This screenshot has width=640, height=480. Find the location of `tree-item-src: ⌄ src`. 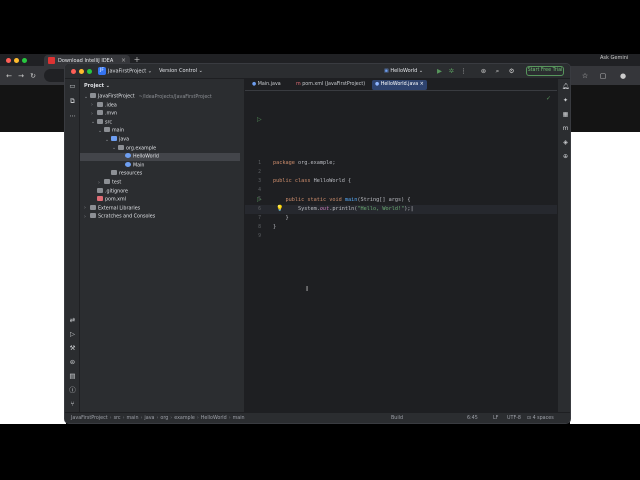

tree-item-src: ⌄ src is located at coordinates (160, 122).